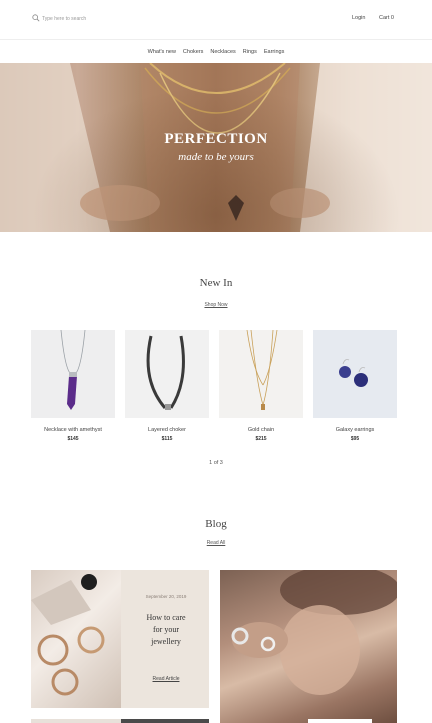 Image resolution: width=432 pixels, height=723 pixels. I want to click on amethyst-necklace-photo, so click(73, 374).